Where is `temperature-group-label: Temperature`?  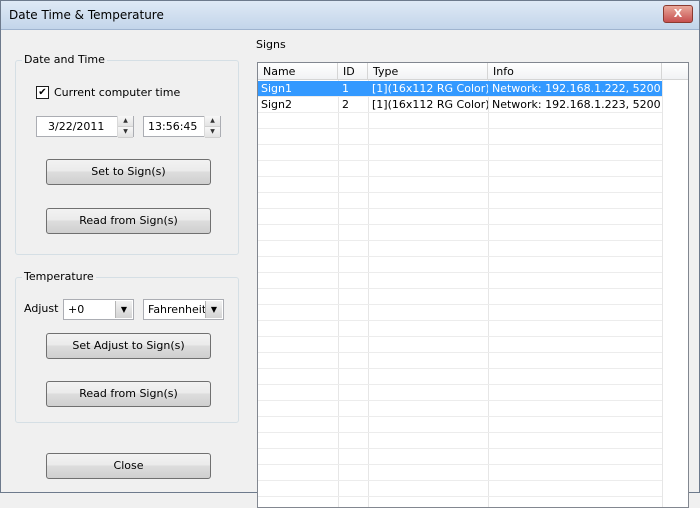
temperature-group-label: Temperature is located at coordinates (59, 276).